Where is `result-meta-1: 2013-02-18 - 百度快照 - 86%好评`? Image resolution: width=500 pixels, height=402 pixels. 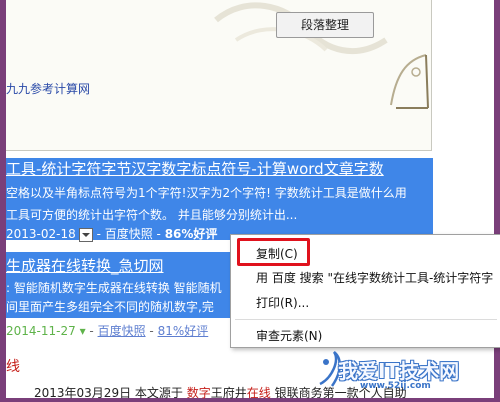
result-meta-1: 2013-02-18 - 百度快照 - 86%好评 is located at coordinates (112, 234).